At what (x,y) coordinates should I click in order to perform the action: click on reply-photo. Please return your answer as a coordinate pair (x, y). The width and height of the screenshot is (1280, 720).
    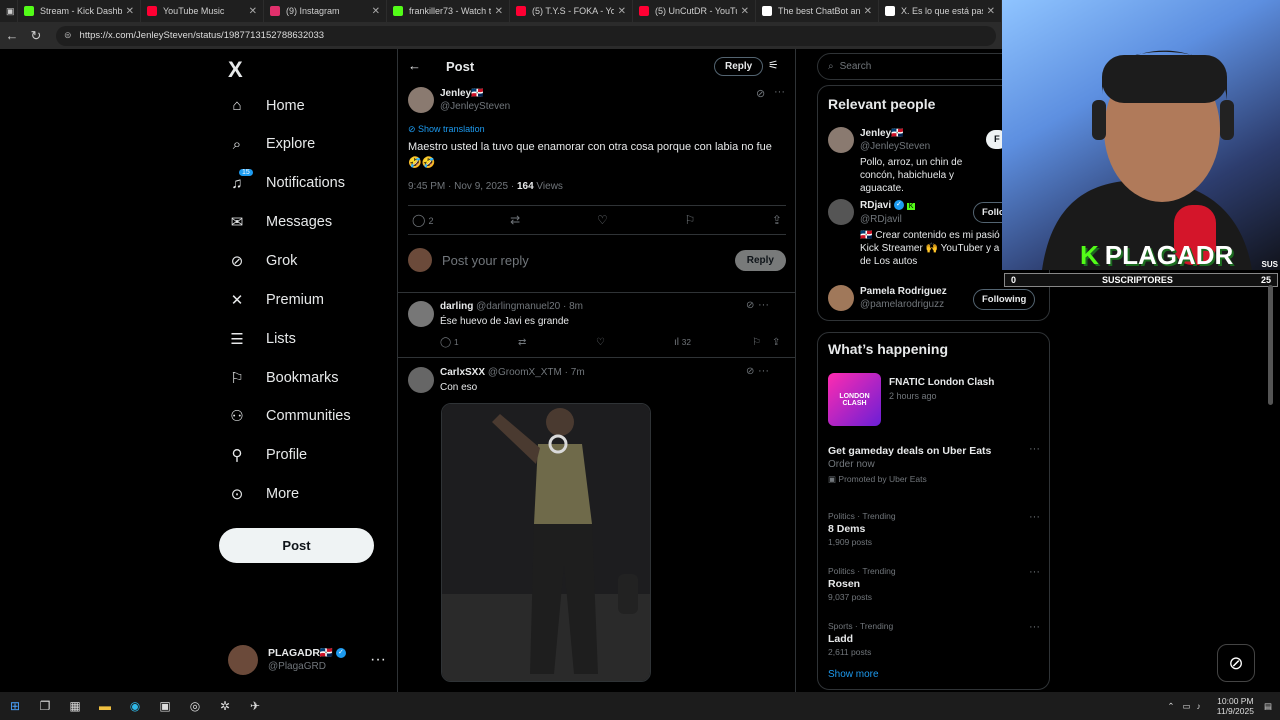
    Looking at the image, I should click on (546, 542).